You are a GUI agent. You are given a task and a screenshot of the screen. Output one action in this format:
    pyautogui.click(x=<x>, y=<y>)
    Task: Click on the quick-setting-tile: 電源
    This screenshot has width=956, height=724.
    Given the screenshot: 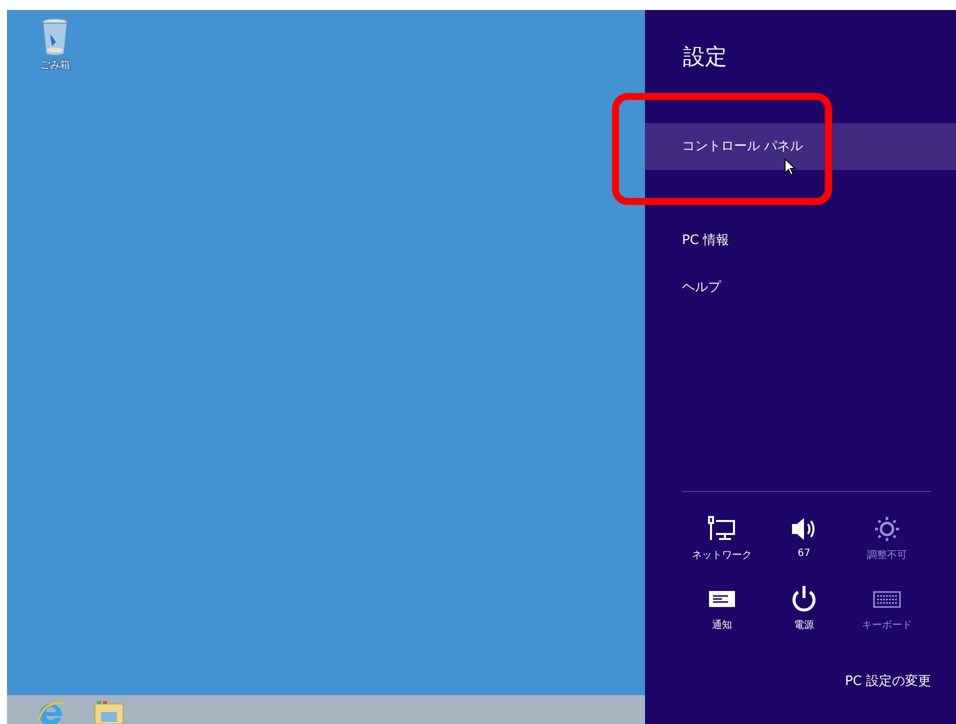 What is the action you would take?
    pyautogui.click(x=804, y=609)
    